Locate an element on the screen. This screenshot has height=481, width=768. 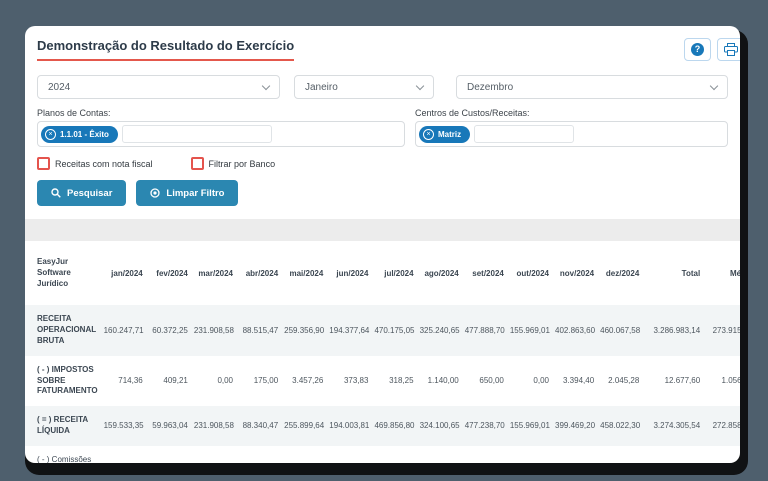
month-value: 19.501,45 is located at coordinates (529, 454).